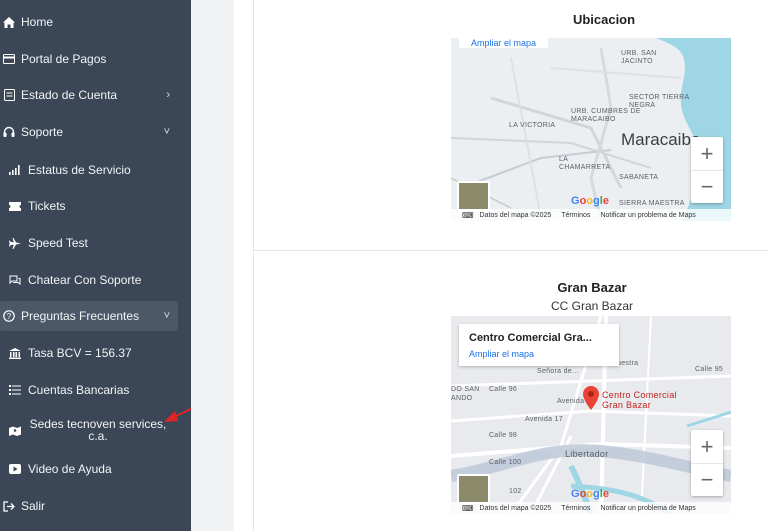  What do you see at coordinates (515, 491) in the screenshot?
I see `map-label: 102` at bounding box center [515, 491].